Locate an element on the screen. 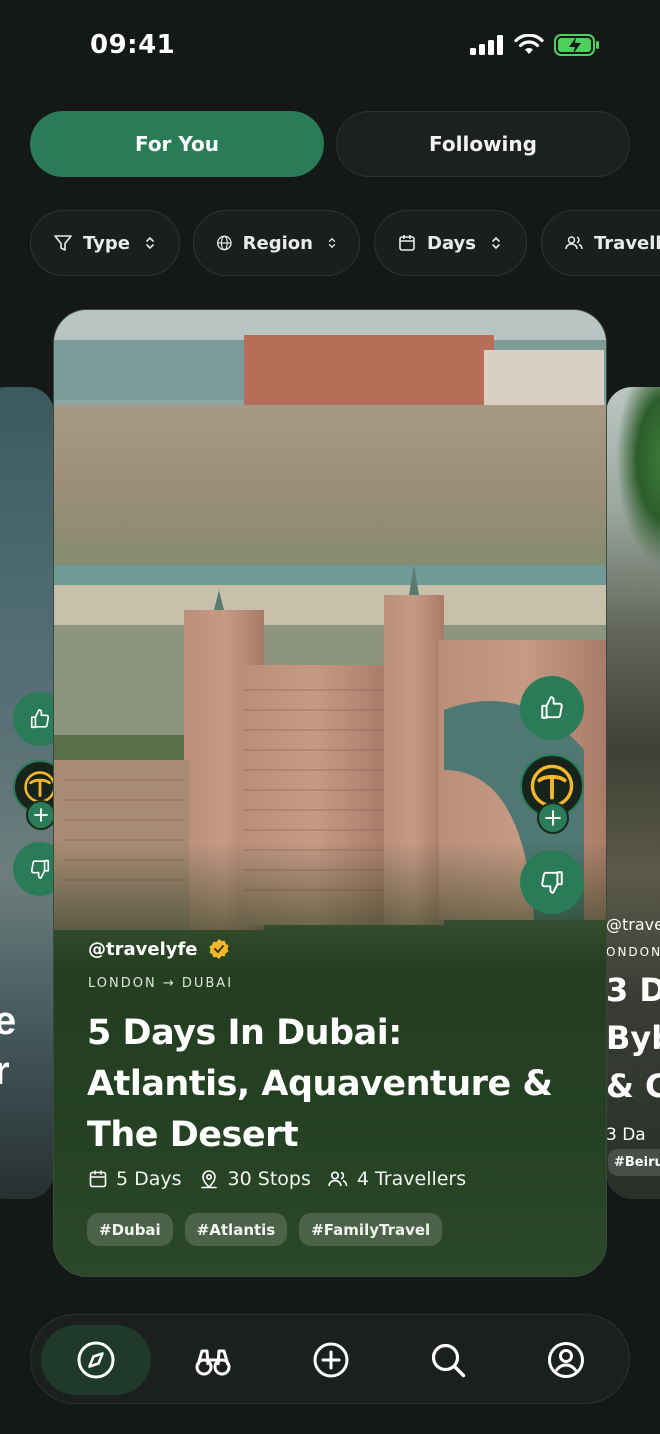 The width and height of the screenshot is (660, 1434). previous-card-follow-button is located at coordinates (41, 815).